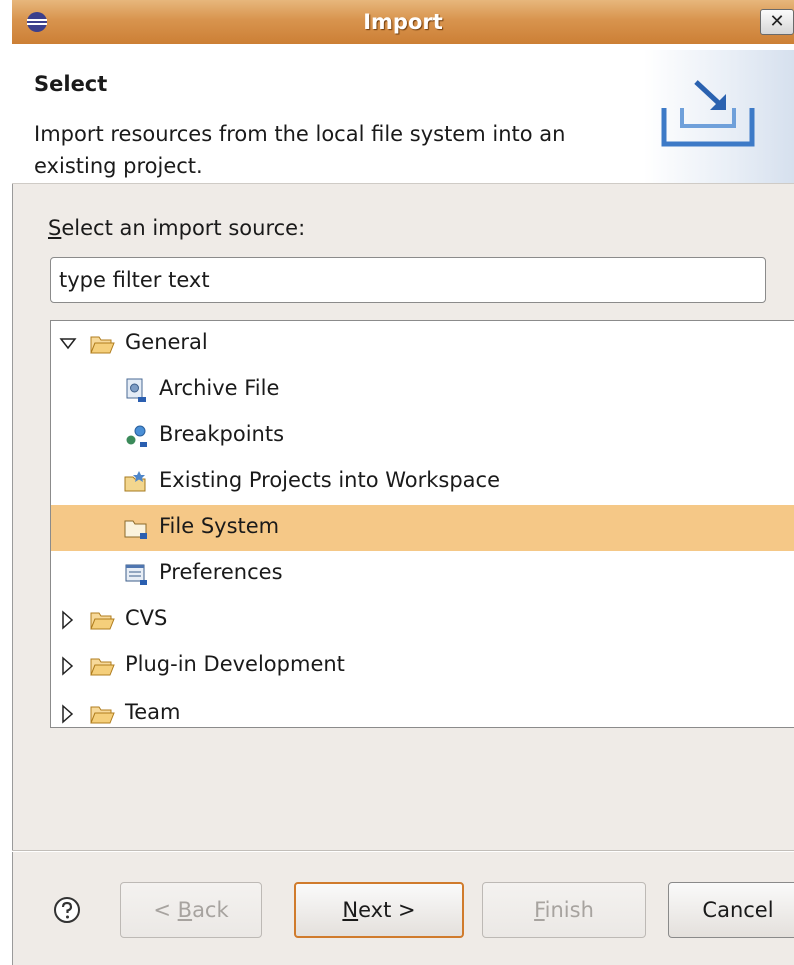  I want to click on window-title: Import, so click(403, 22).